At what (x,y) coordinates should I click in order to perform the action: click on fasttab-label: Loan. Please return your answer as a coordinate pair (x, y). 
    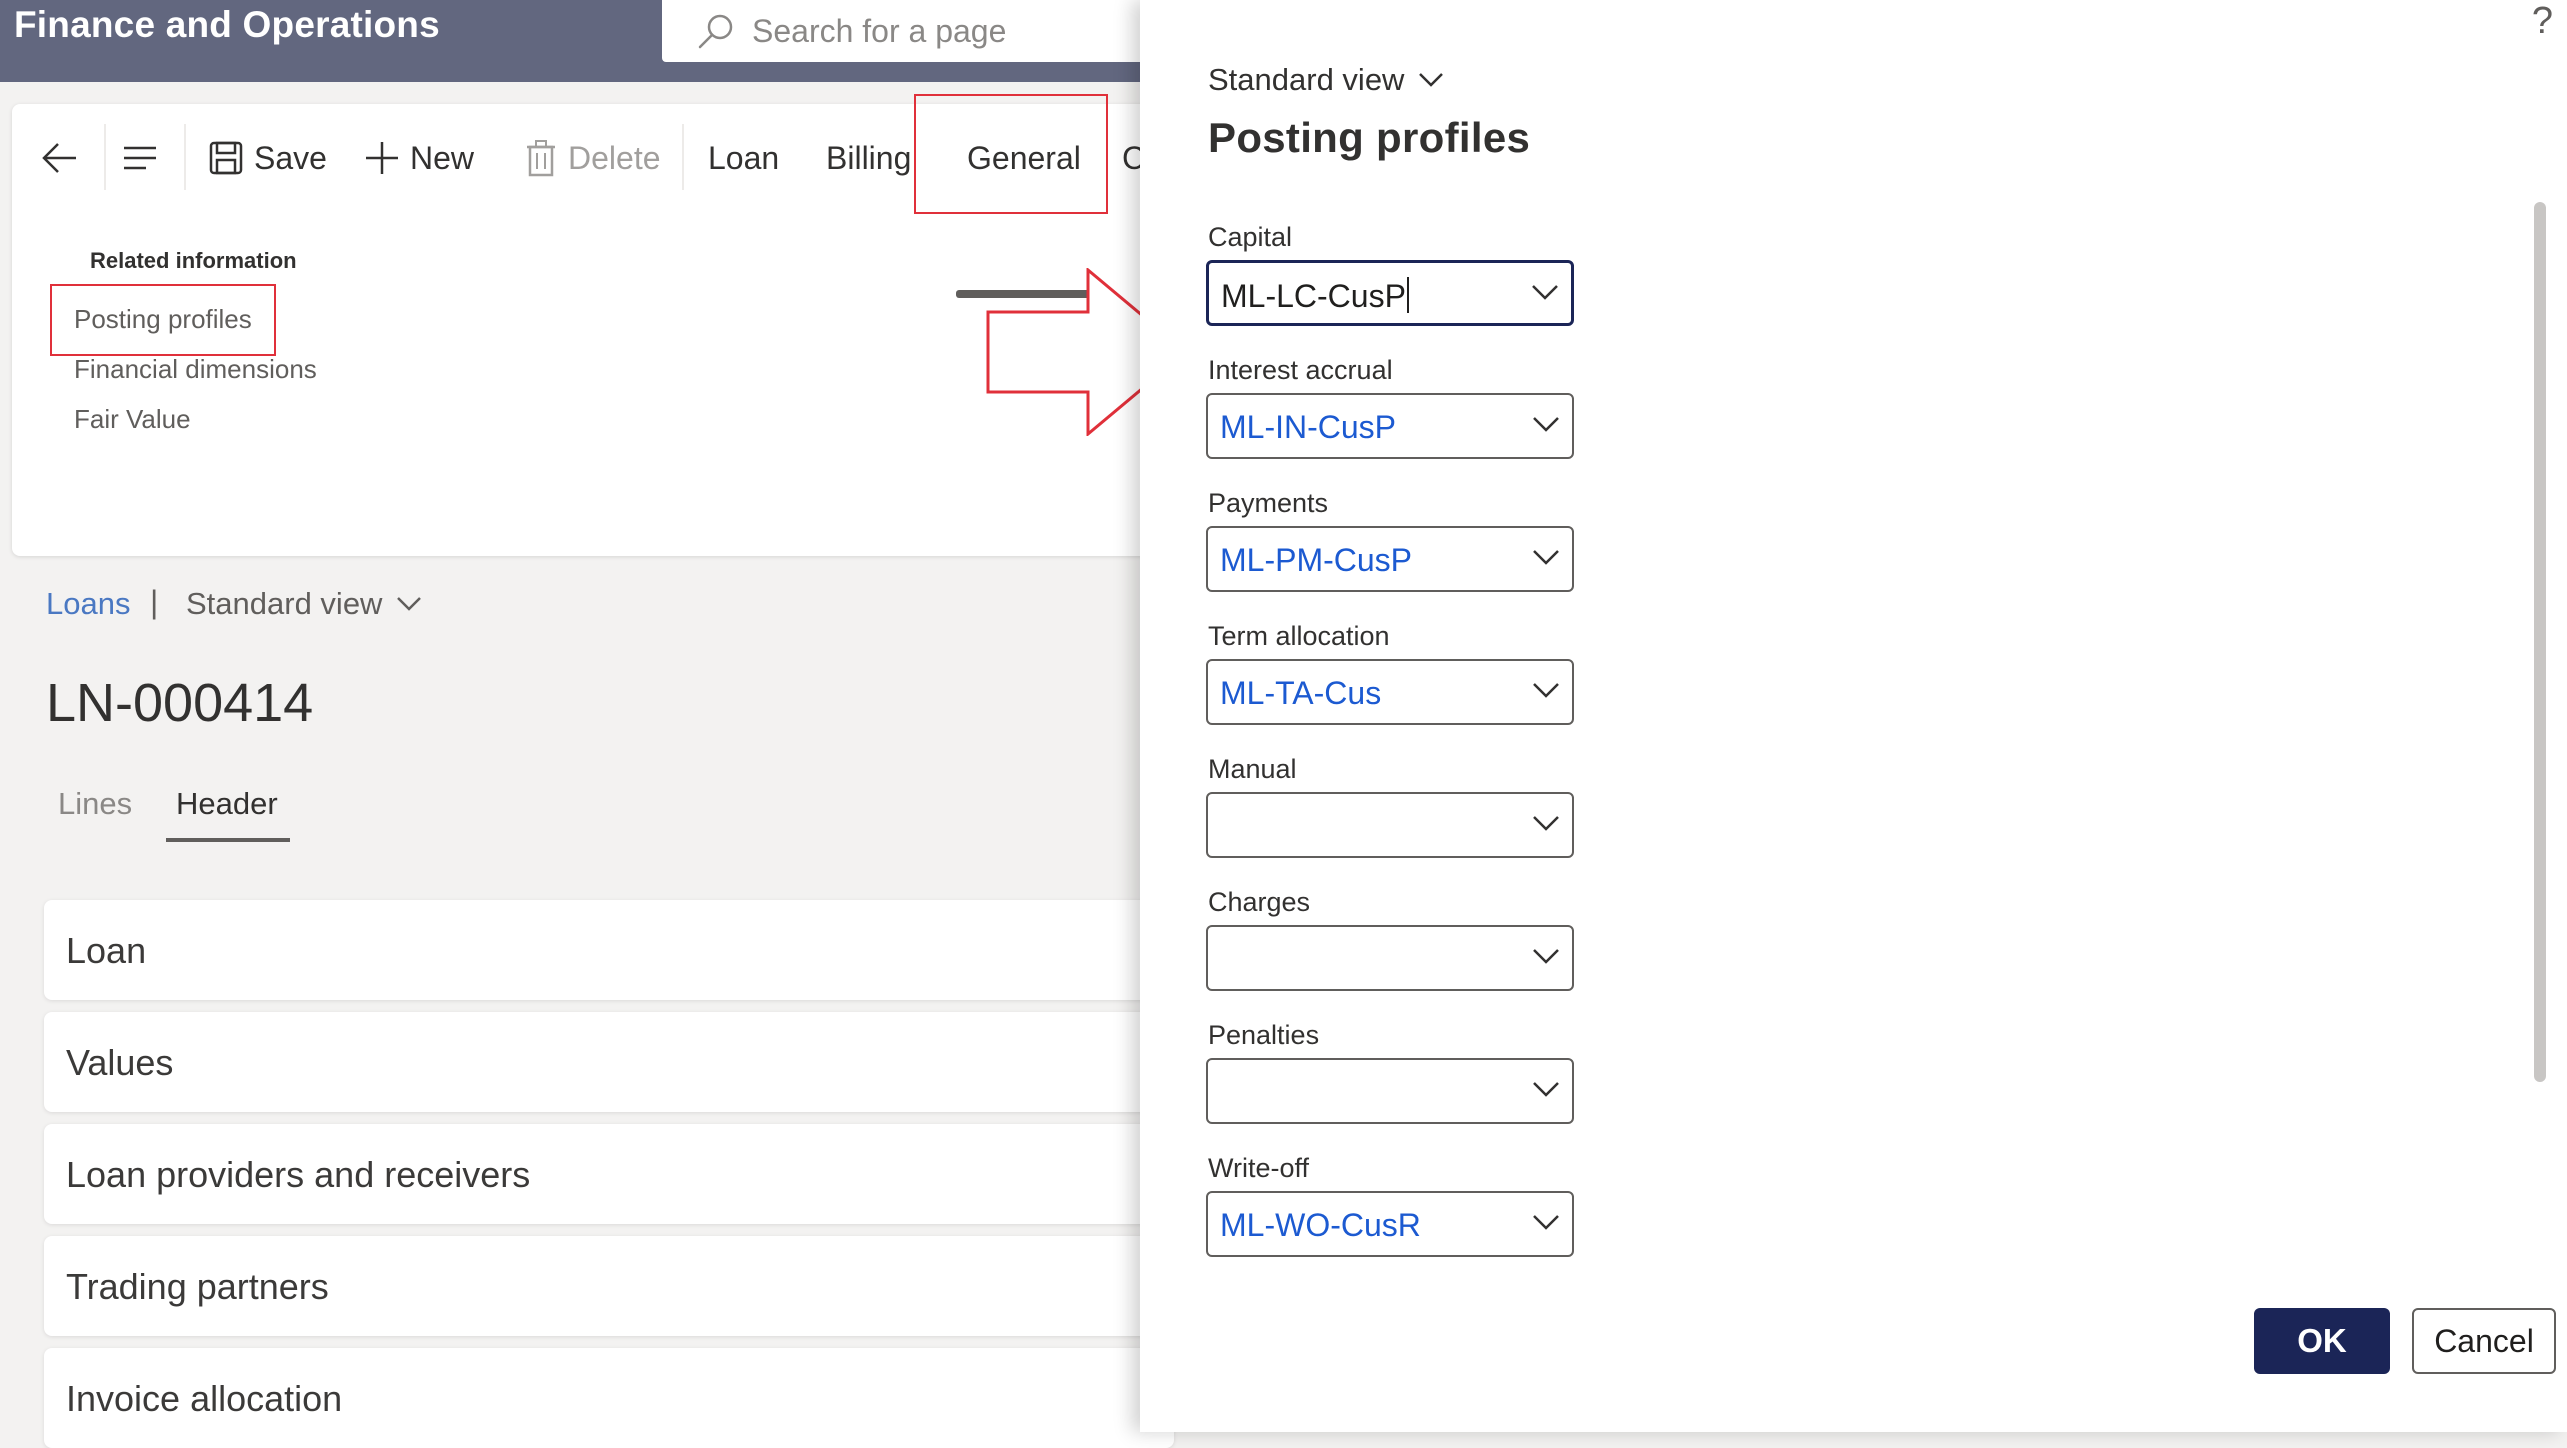
    Looking at the image, I should click on (106, 950).